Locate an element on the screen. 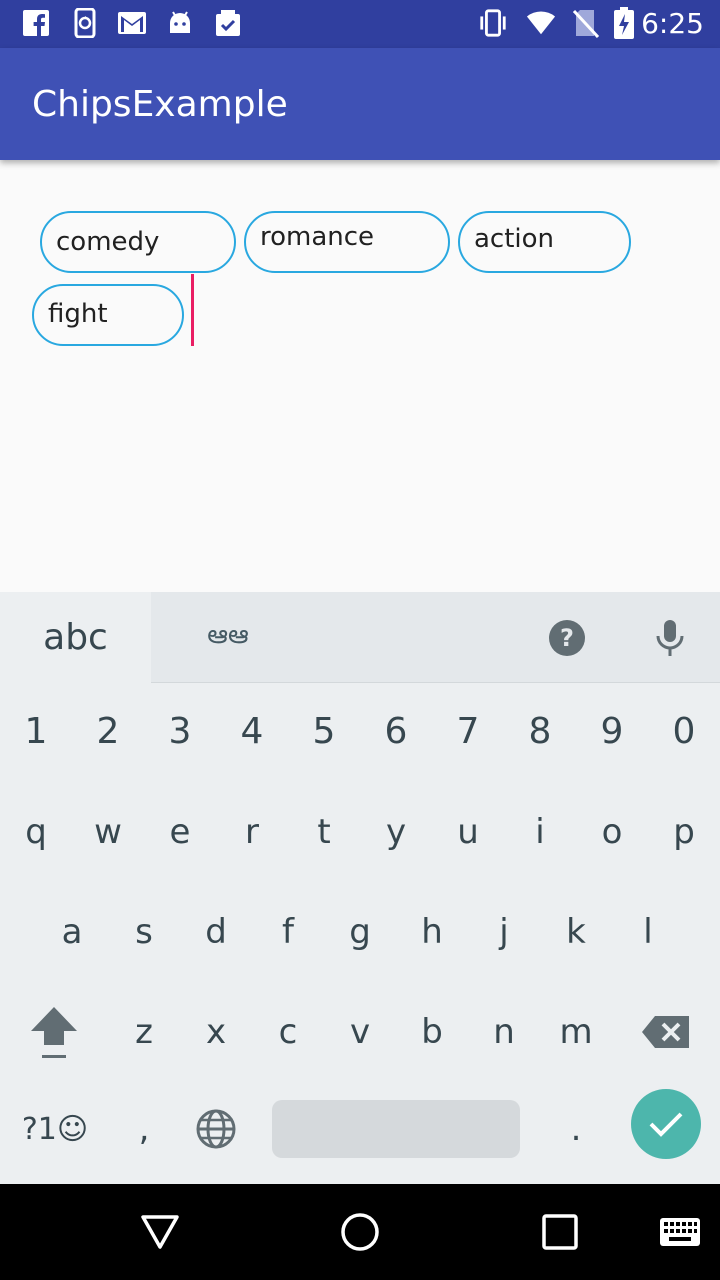 Image resolution: width=720 pixels, height=1280 pixels. key-5: 5 is located at coordinates (324, 731).